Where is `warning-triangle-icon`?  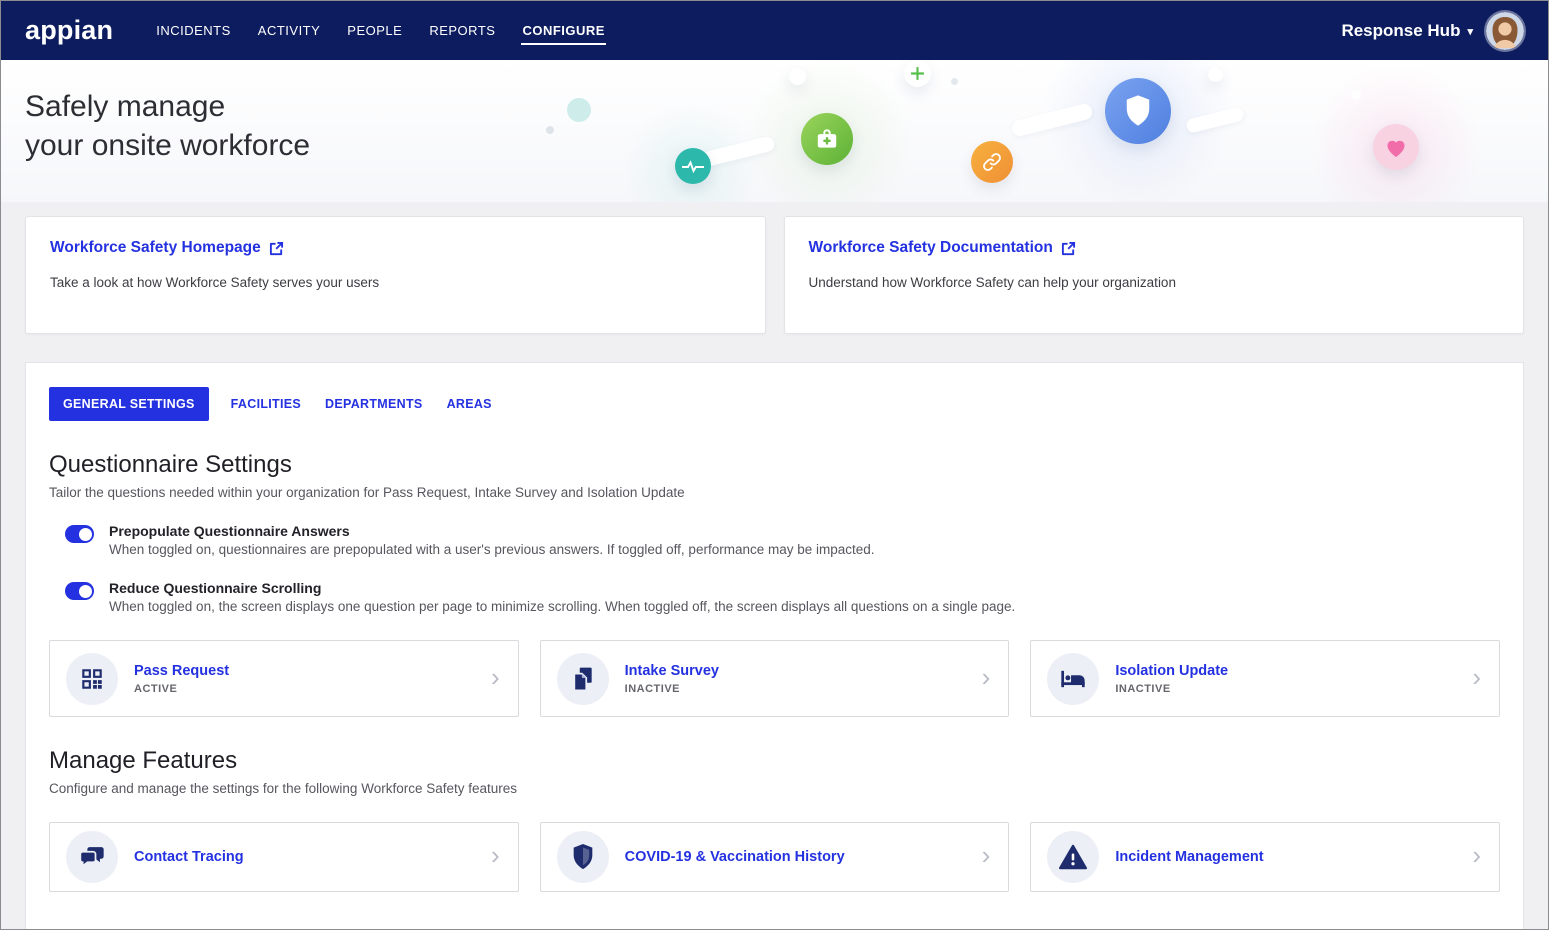 warning-triangle-icon is located at coordinates (1073, 857).